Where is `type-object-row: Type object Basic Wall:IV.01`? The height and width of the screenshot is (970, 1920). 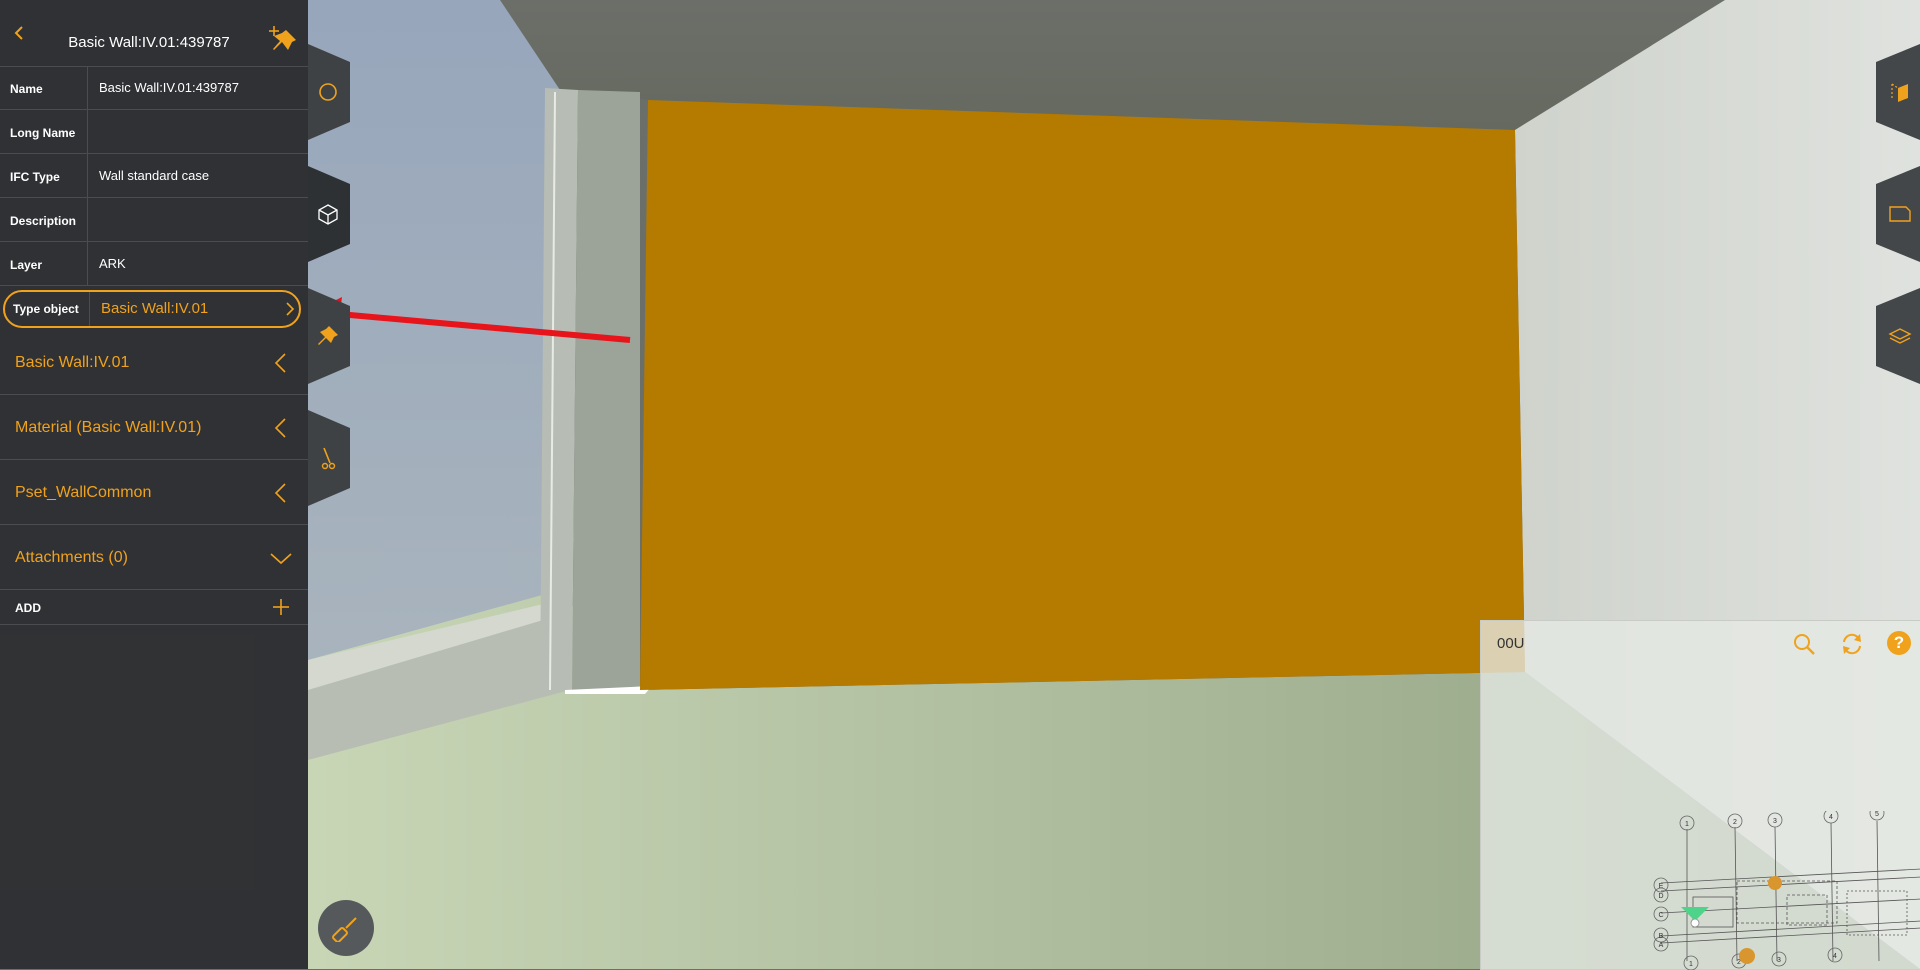
type-object-row: Type object Basic Wall:IV.01 is located at coordinates (152, 309).